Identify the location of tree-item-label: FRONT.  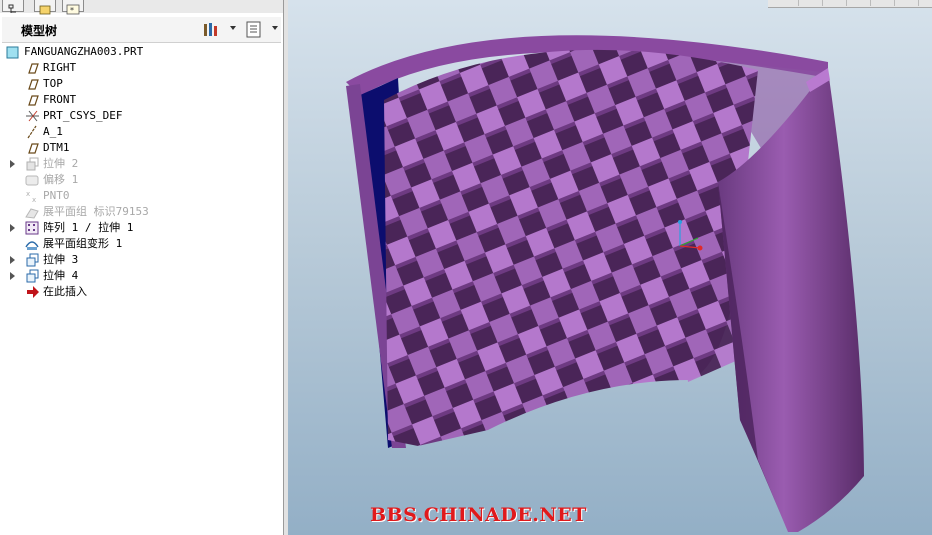
(60, 99).